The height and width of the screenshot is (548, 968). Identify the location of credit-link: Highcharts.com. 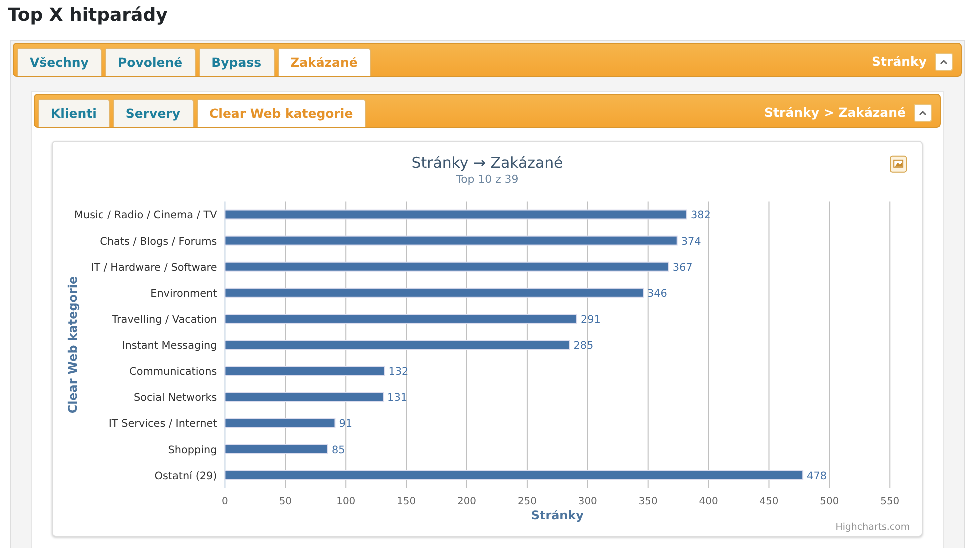
(873, 528).